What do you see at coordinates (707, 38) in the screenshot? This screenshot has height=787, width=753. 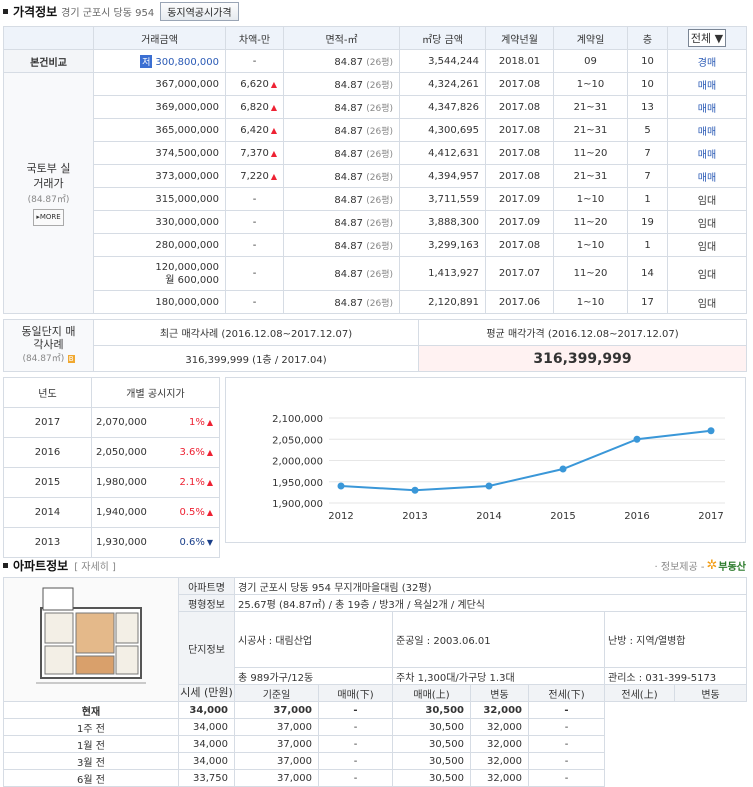 I see `filter-select: 전체 ▼` at bounding box center [707, 38].